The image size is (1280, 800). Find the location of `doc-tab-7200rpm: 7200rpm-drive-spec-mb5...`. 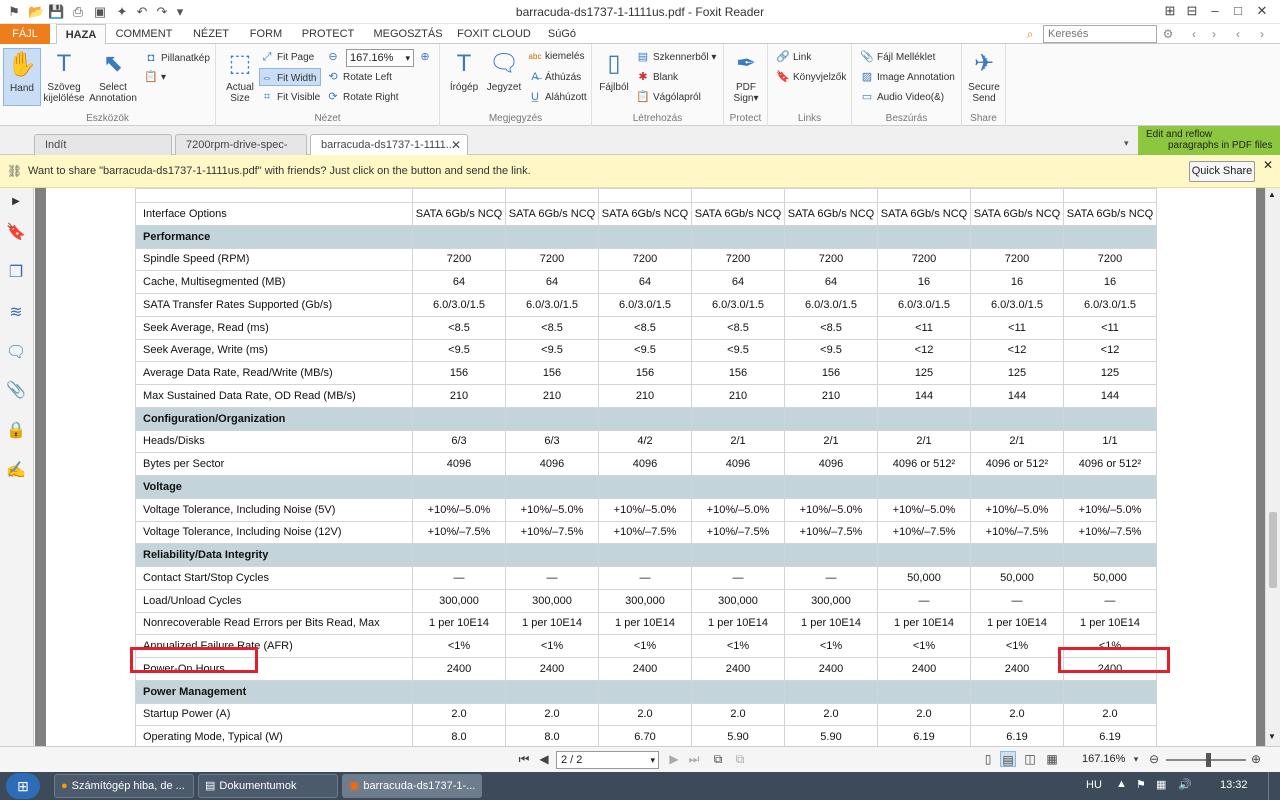

doc-tab-7200rpm: 7200rpm-drive-spec-mb5... is located at coordinates (241, 152).